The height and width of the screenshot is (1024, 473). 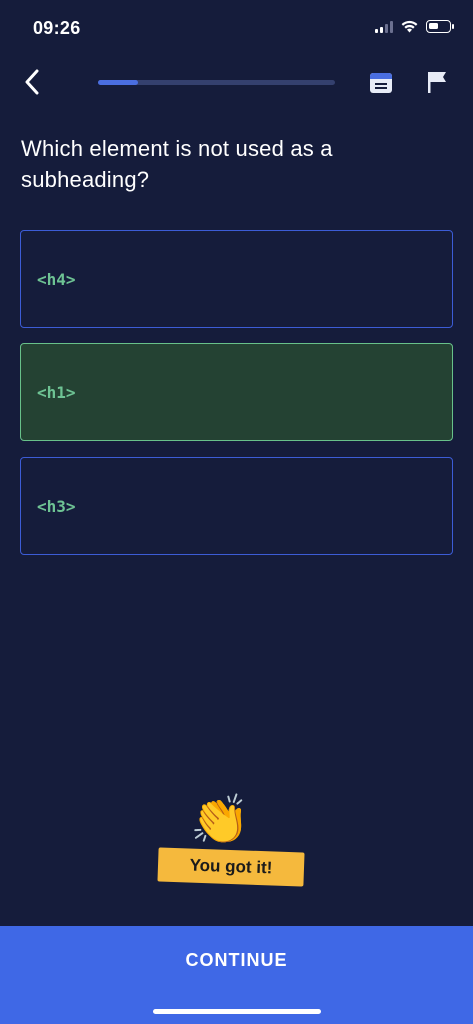 I want to click on answer-option-3: <h3>, so click(x=236, y=506).